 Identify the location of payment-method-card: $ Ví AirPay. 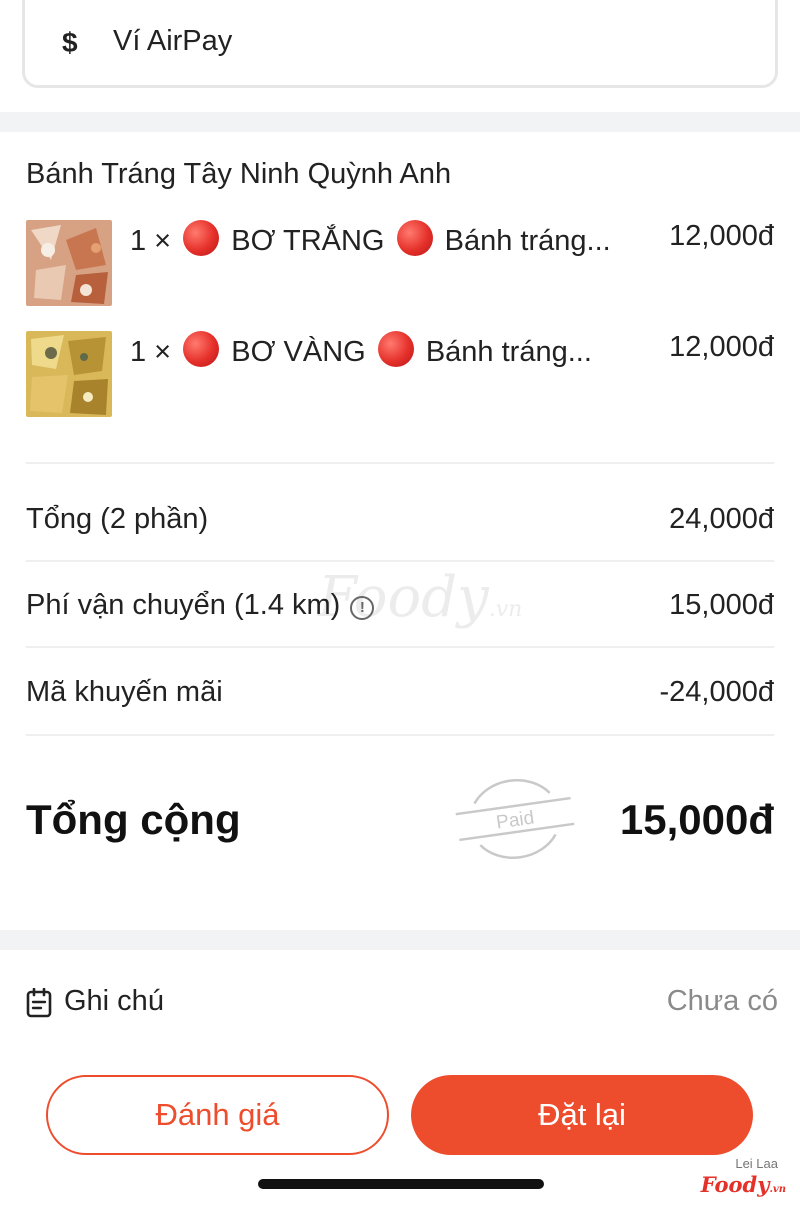
(400, 44).